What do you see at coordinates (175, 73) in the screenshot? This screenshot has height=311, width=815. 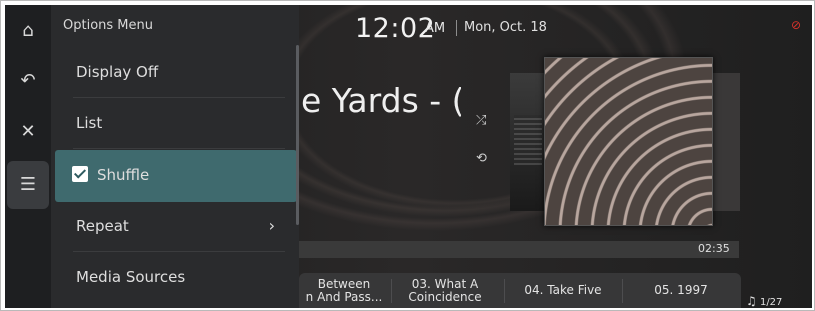 I see `menu-item-display-off: Display Off` at bounding box center [175, 73].